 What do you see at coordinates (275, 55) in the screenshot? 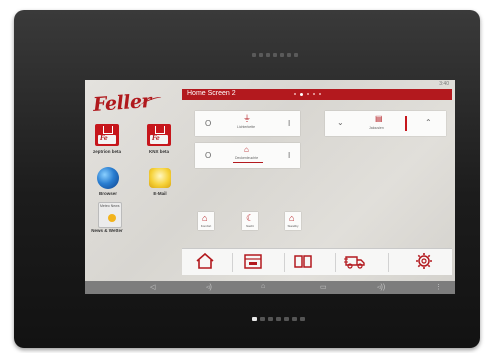
I see `proximity-sensor` at bounding box center [275, 55].